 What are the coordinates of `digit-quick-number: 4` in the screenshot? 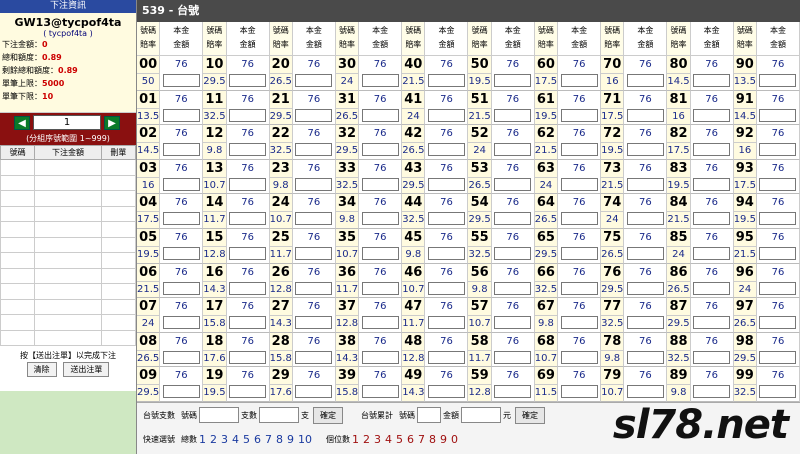 It's located at (388, 439).